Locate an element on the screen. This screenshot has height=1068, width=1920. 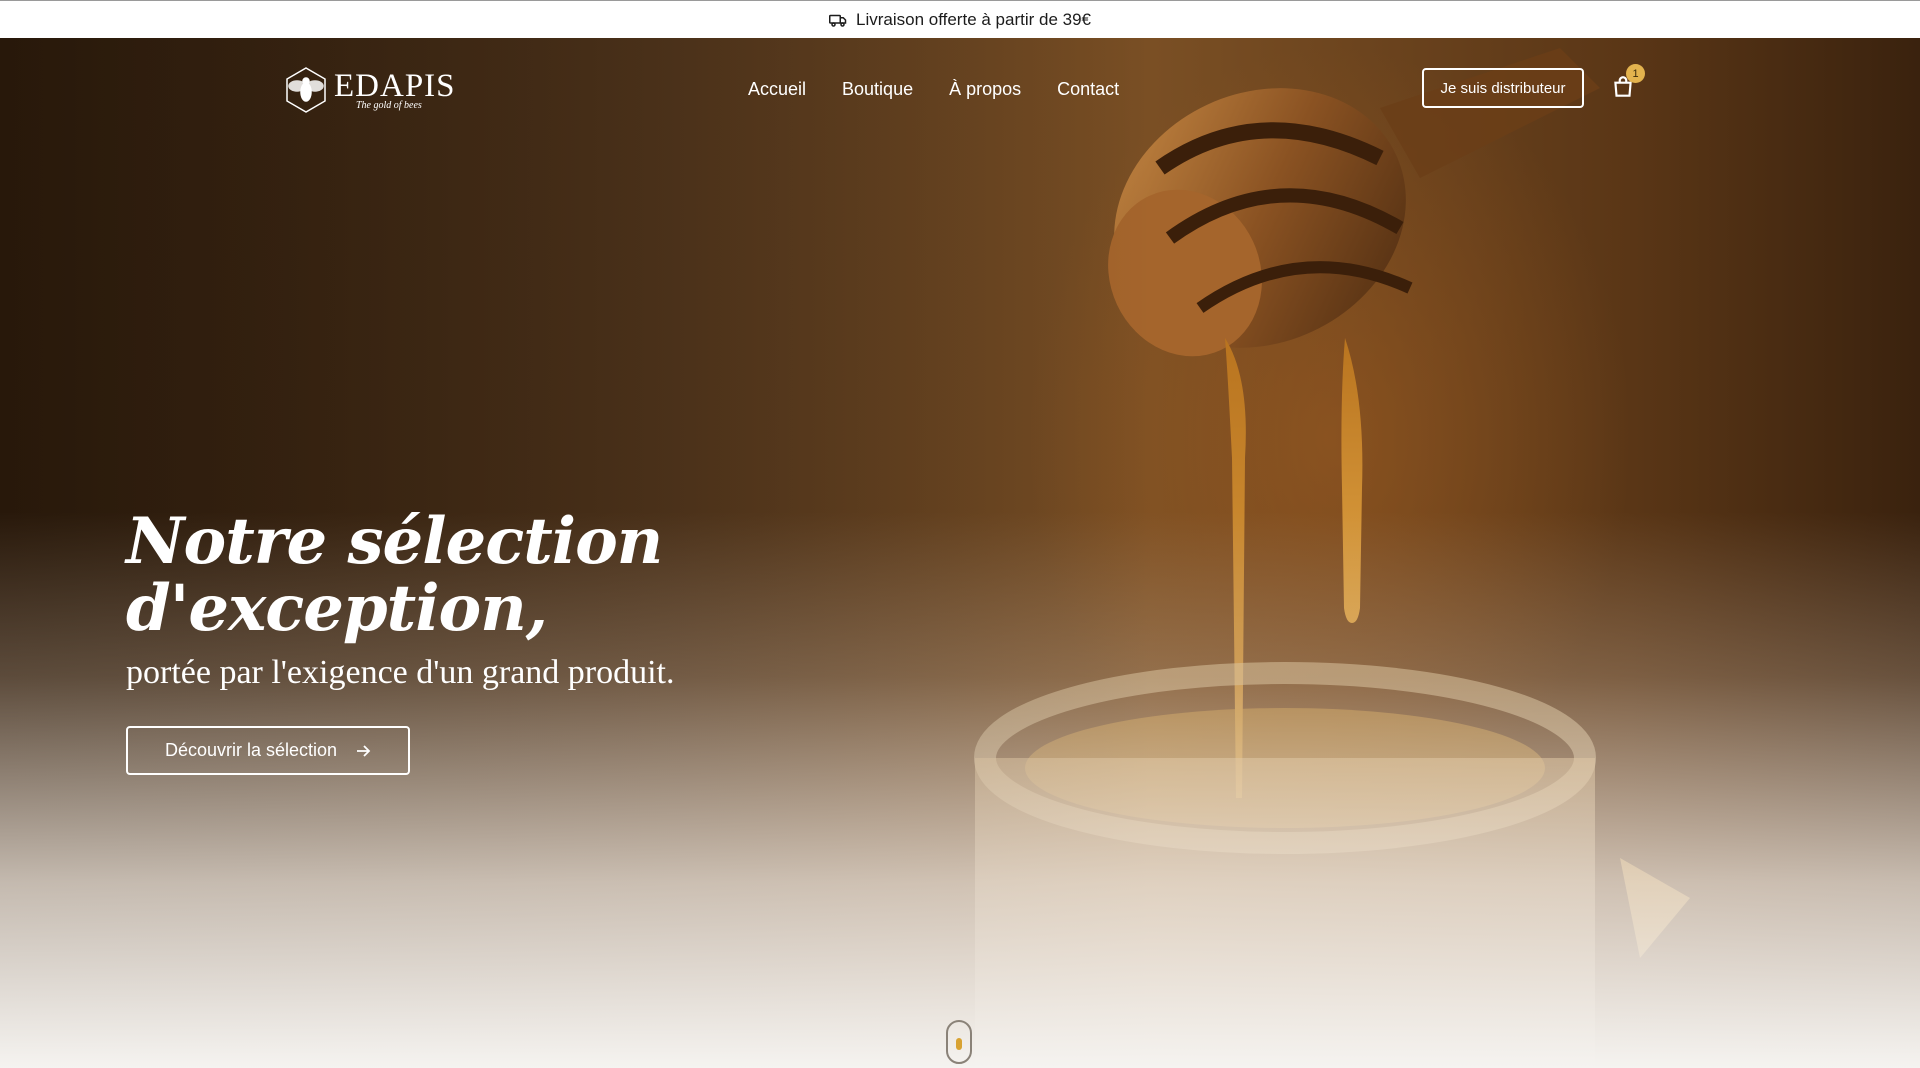
cart-count-badge: 1 is located at coordinates (1635, 73).